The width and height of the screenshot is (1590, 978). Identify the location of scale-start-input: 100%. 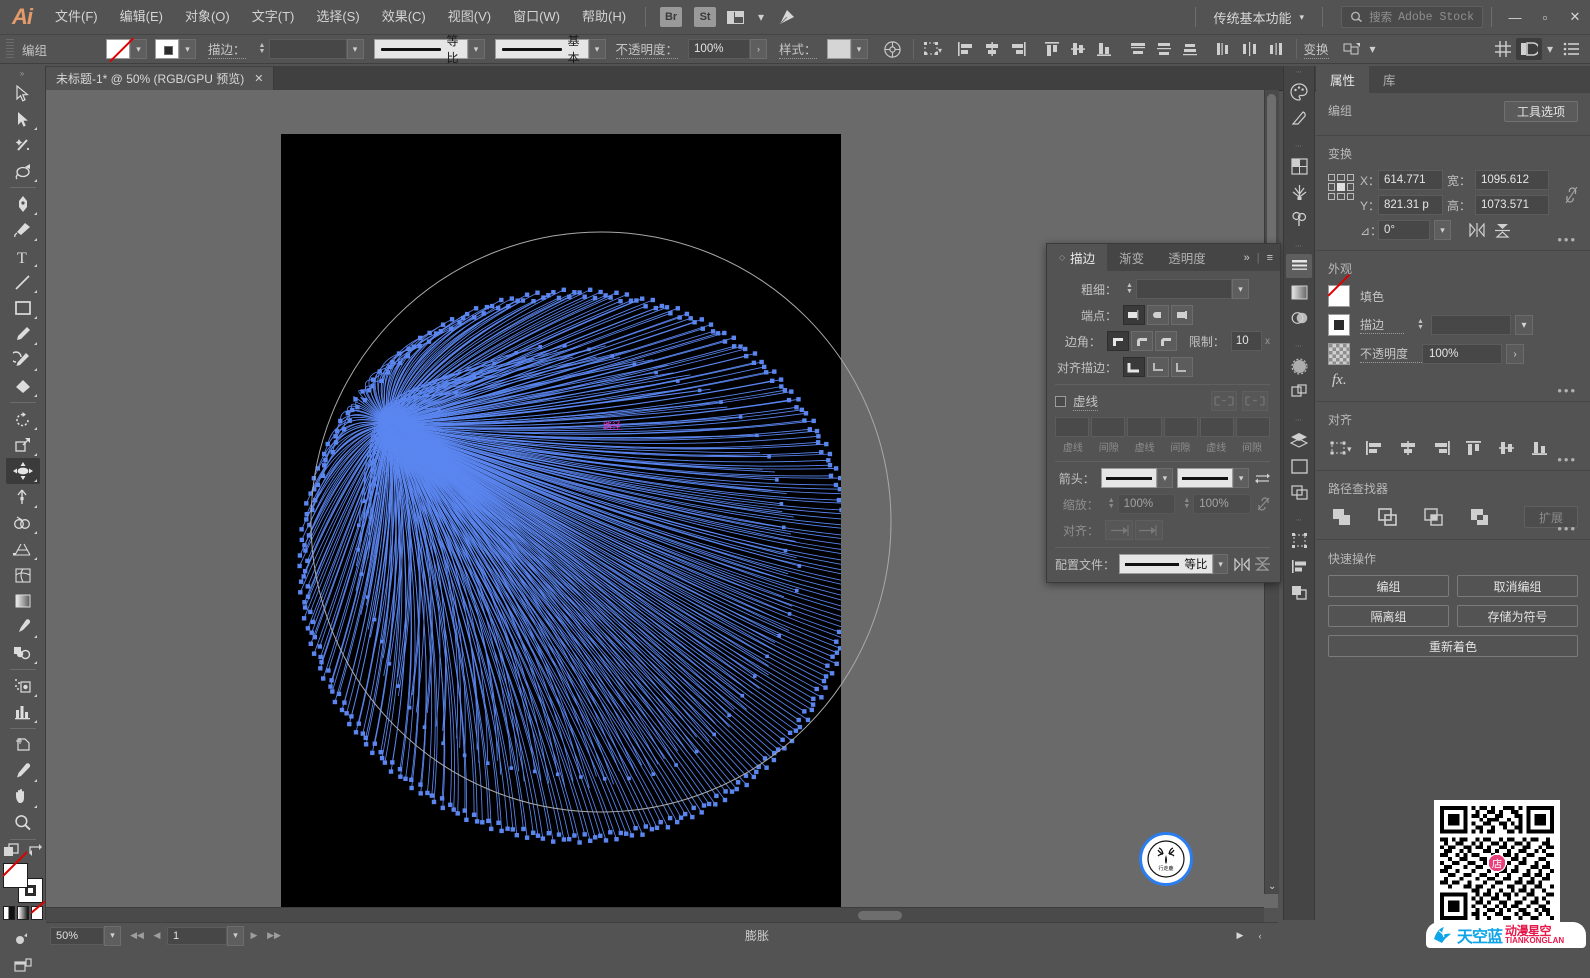
(1146, 504).